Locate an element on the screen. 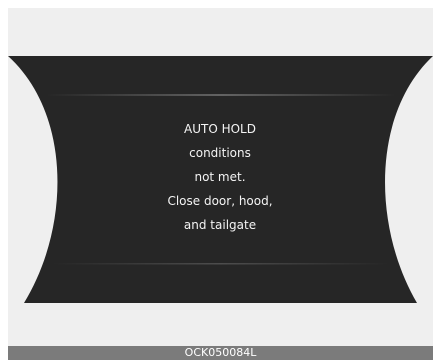  cluster-bottom-highlight is located at coordinates (221, 264).